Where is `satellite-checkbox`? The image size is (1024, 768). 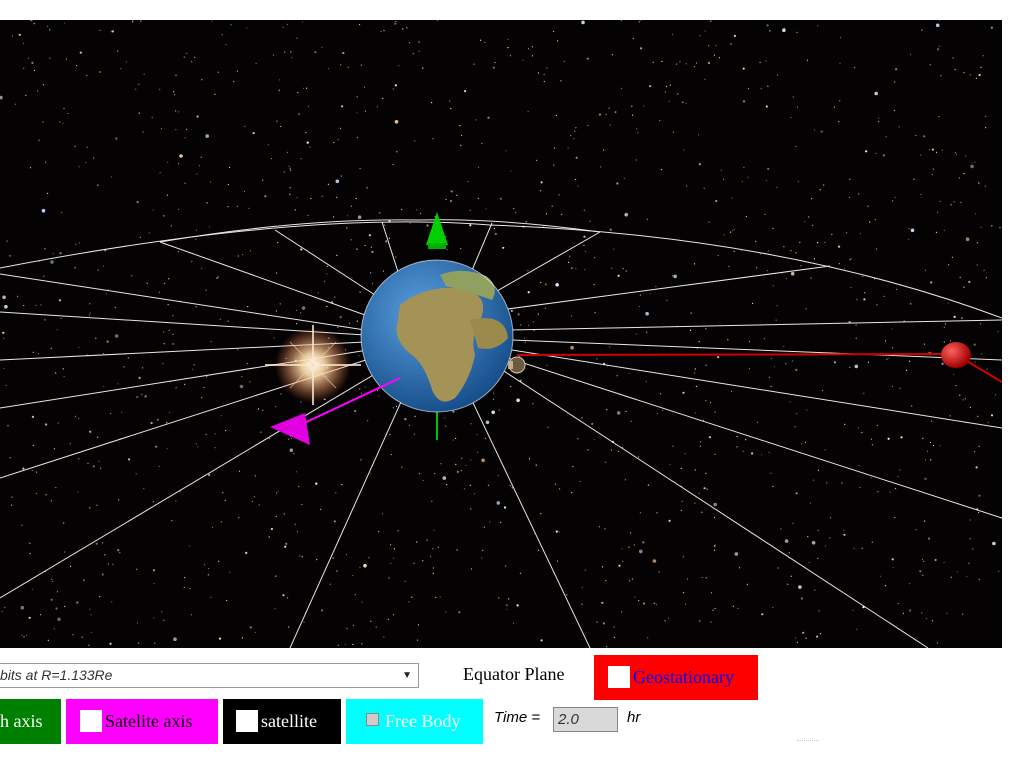
satellite-checkbox is located at coordinates (247, 720).